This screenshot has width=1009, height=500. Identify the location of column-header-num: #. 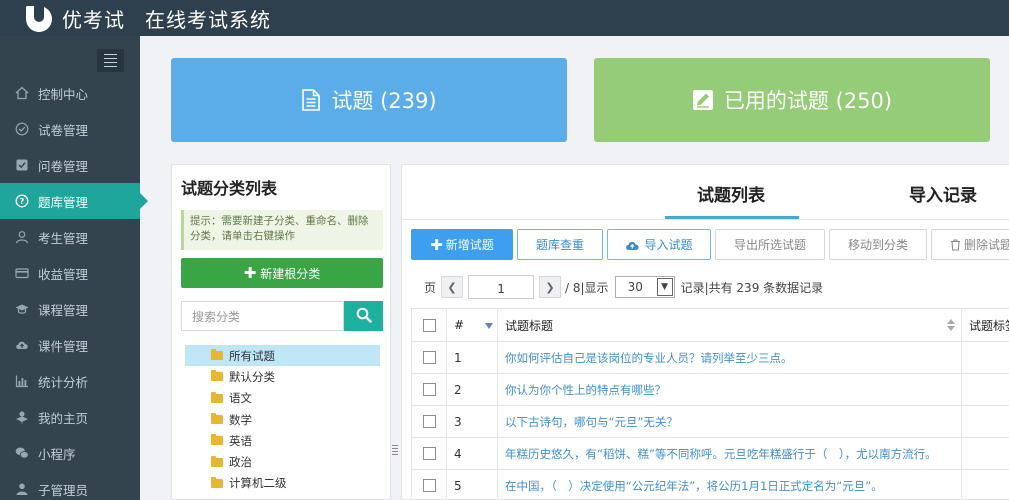
(472, 325).